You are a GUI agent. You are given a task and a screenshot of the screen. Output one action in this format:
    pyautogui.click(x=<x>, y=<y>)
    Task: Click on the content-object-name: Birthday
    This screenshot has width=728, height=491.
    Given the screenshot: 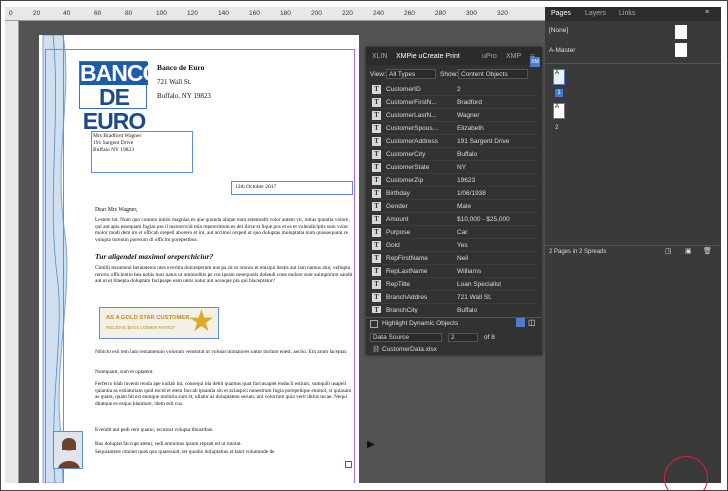 What is the action you would take?
    pyautogui.click(x=398, y=193)
    